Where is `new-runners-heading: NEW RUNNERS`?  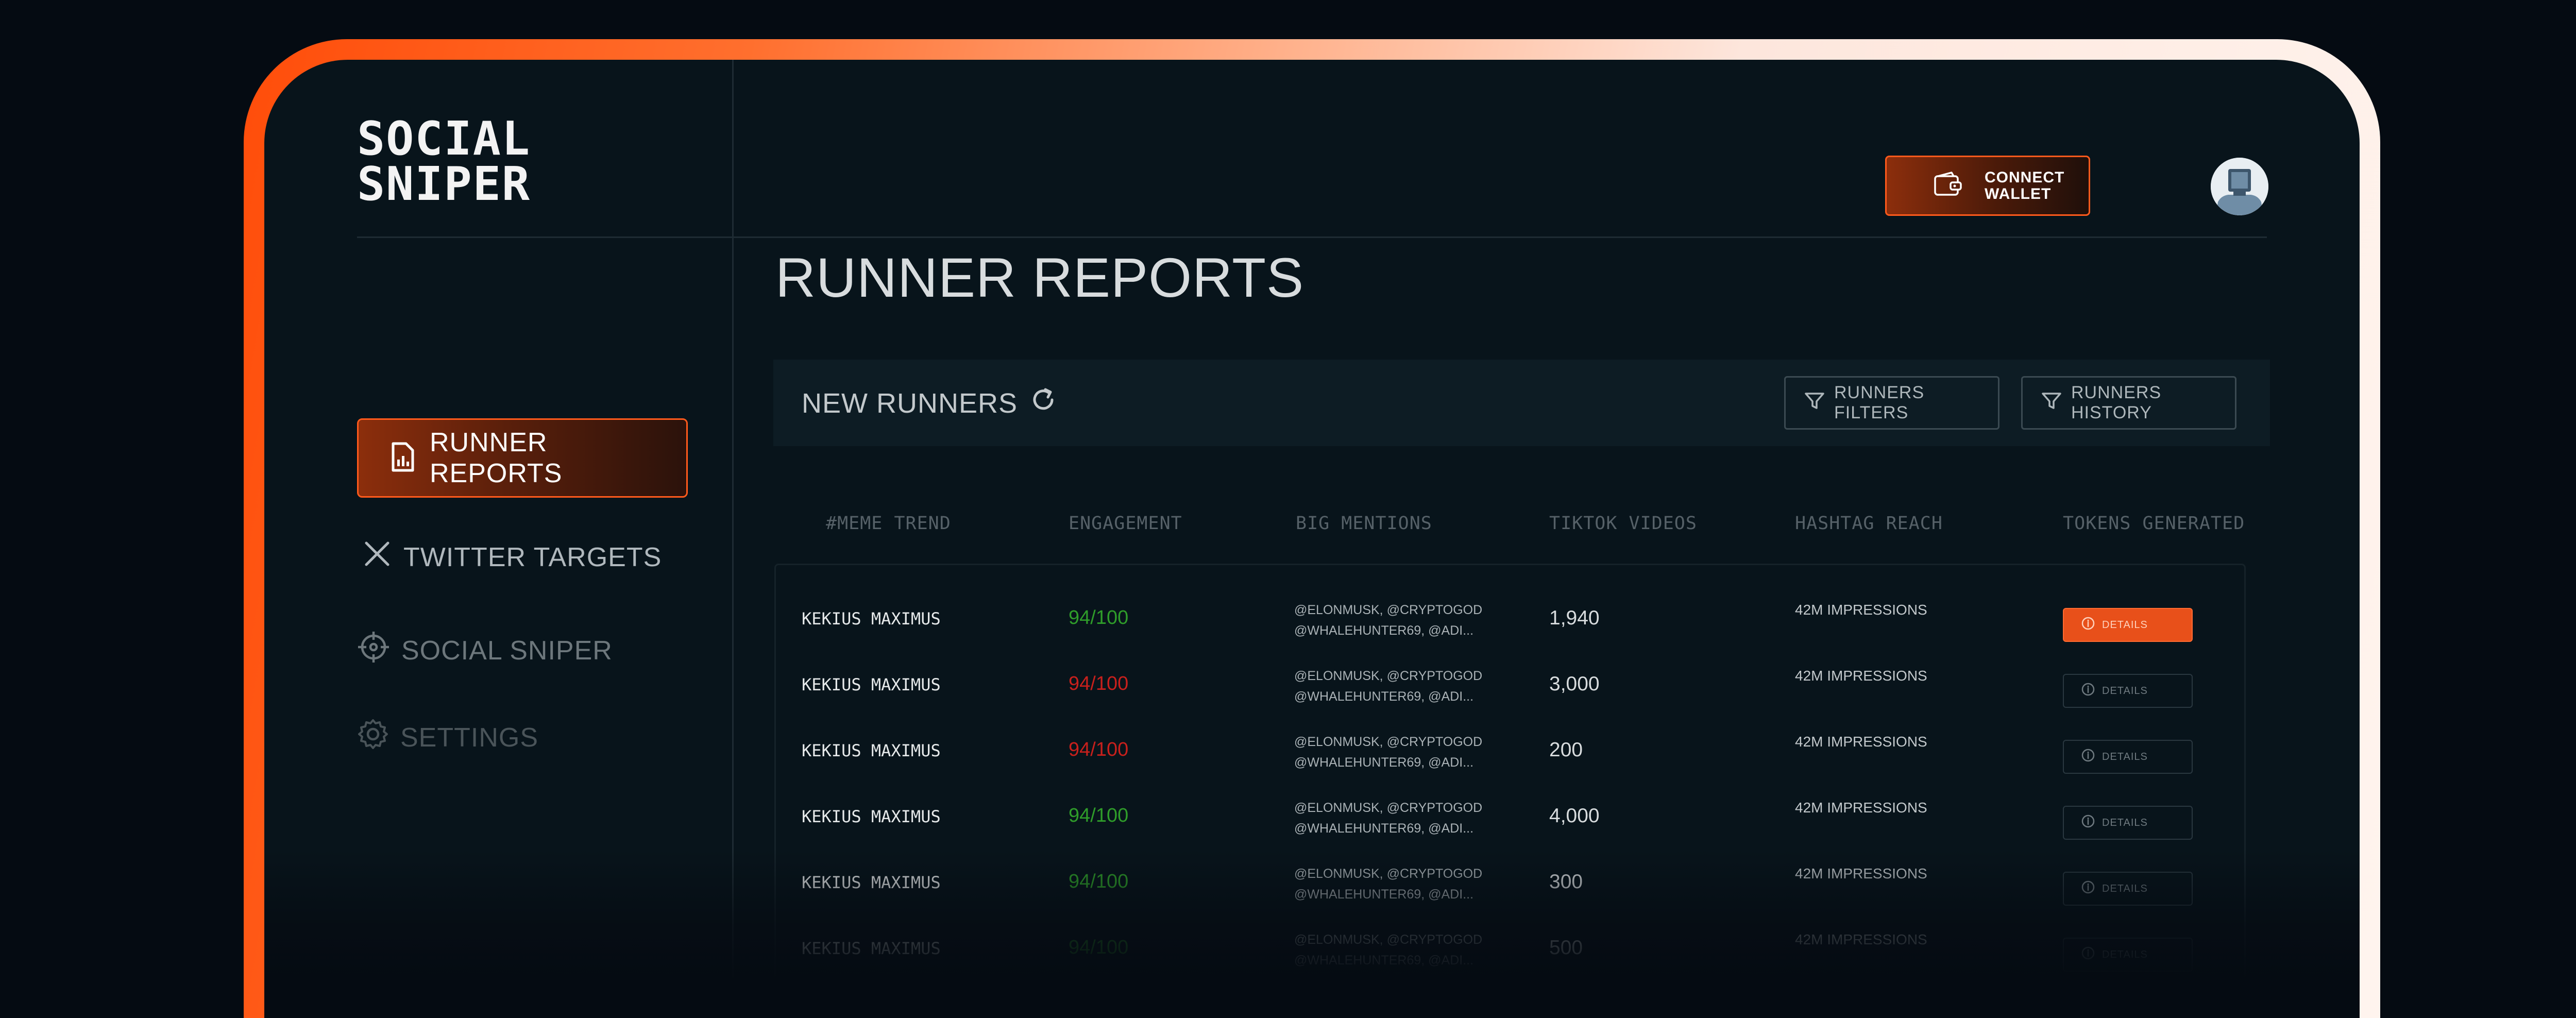 new-runners-heading: NEW RUNNERS is located at coordinates (929, 403).